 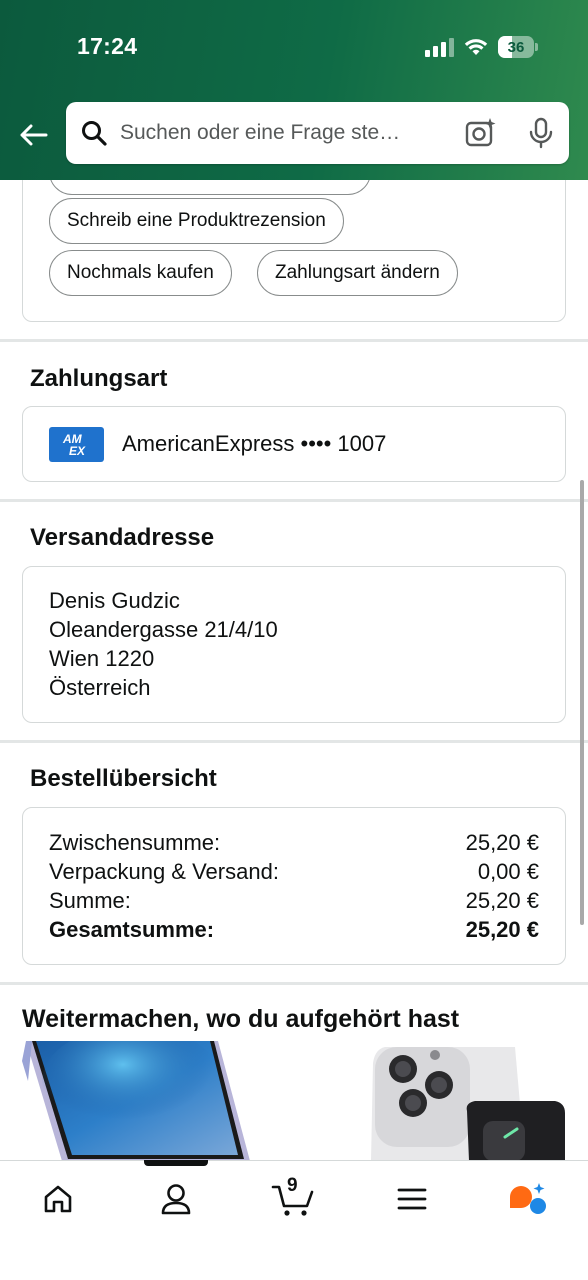 What do you see at coordinates (164, 871) in the screenshot?
I see `summary-label: Verpackung & Versand:` at bounding box center [164, 871].